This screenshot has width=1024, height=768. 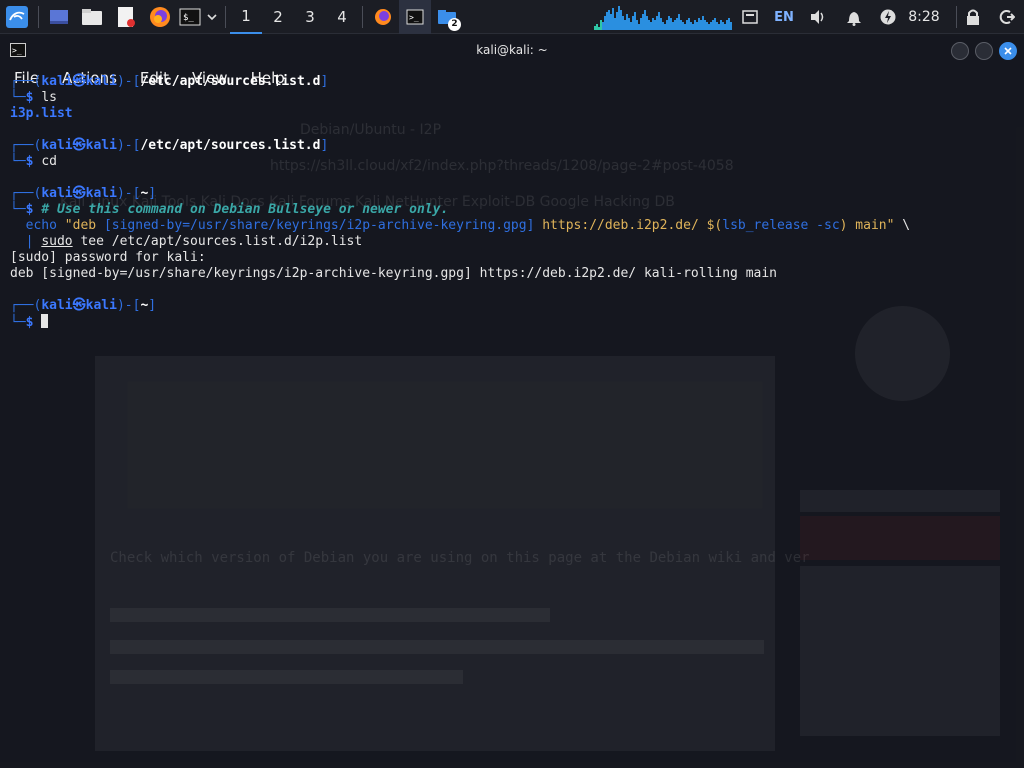 What do you see at coordinates (45, 321) in the screenshot?
I see `text-cursor` at bounding box center [45, 321].